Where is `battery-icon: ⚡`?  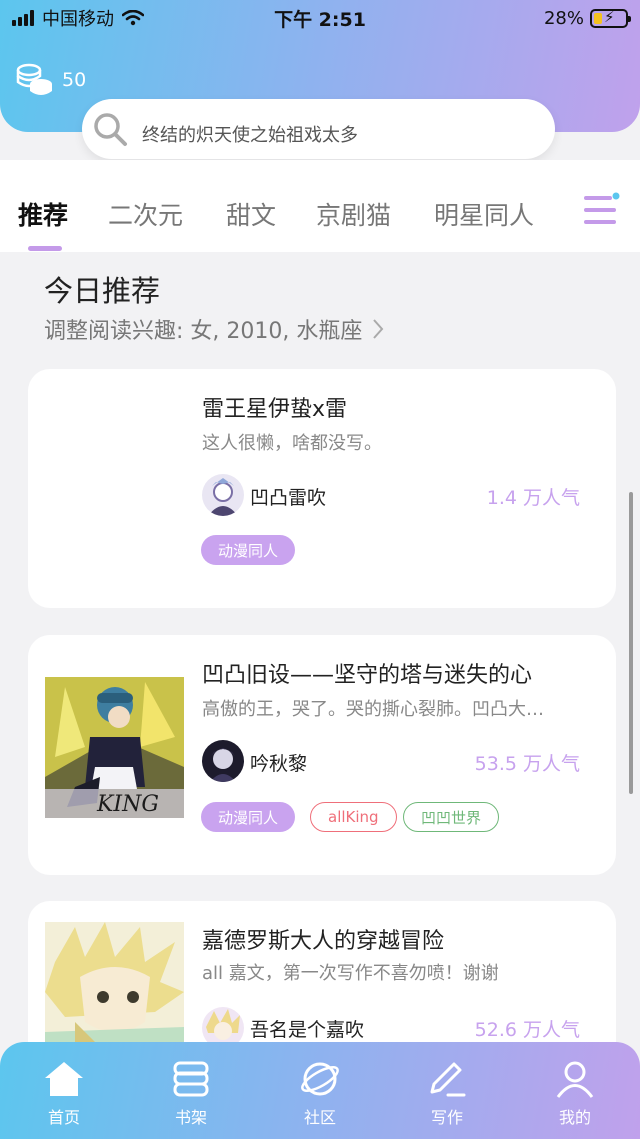 battery-icon: ⚡ is located at coordinates (610, 18).